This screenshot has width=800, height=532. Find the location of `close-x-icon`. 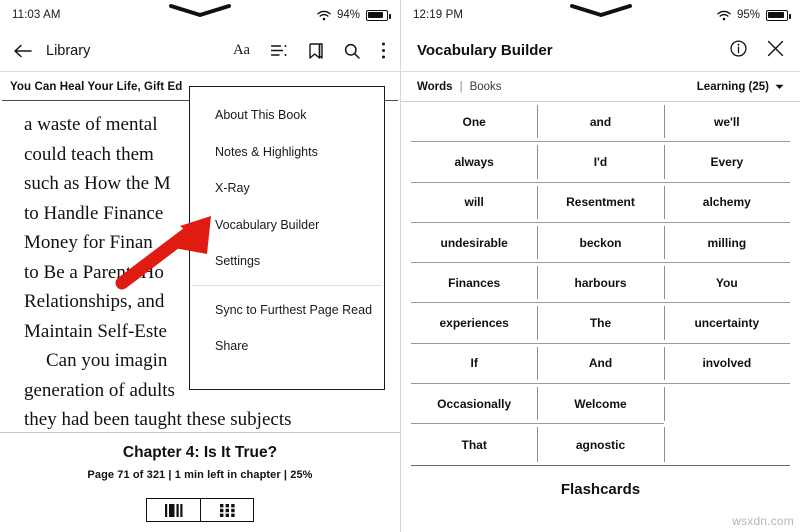

close-x-icon is located at coordinates (775, 51).